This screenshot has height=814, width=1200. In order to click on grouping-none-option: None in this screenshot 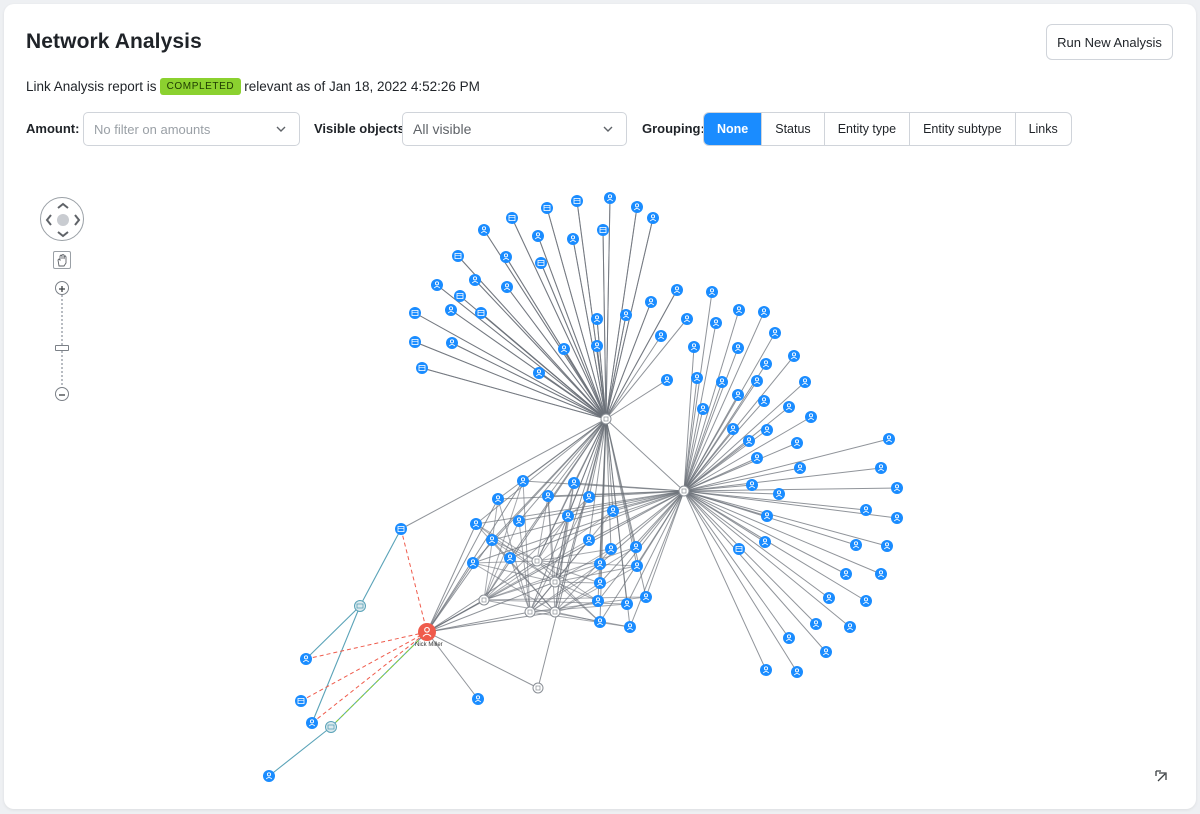, I will do `click(733, 129)`.